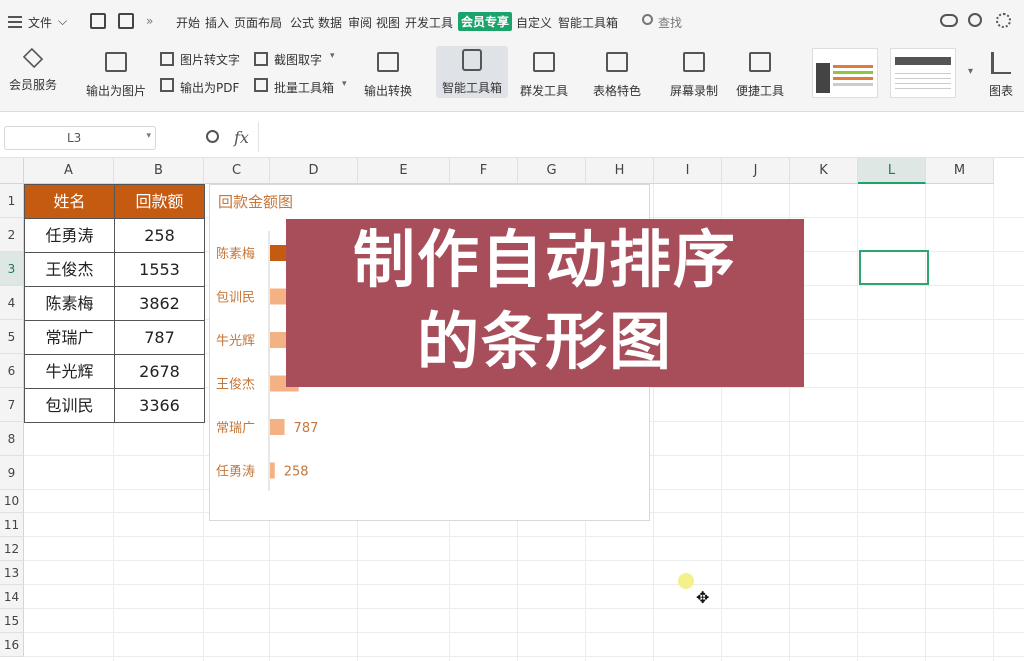 The height and width of the screenshot is (661, 1024). I want to click on tab-insert: 插入, so click(217, 22).